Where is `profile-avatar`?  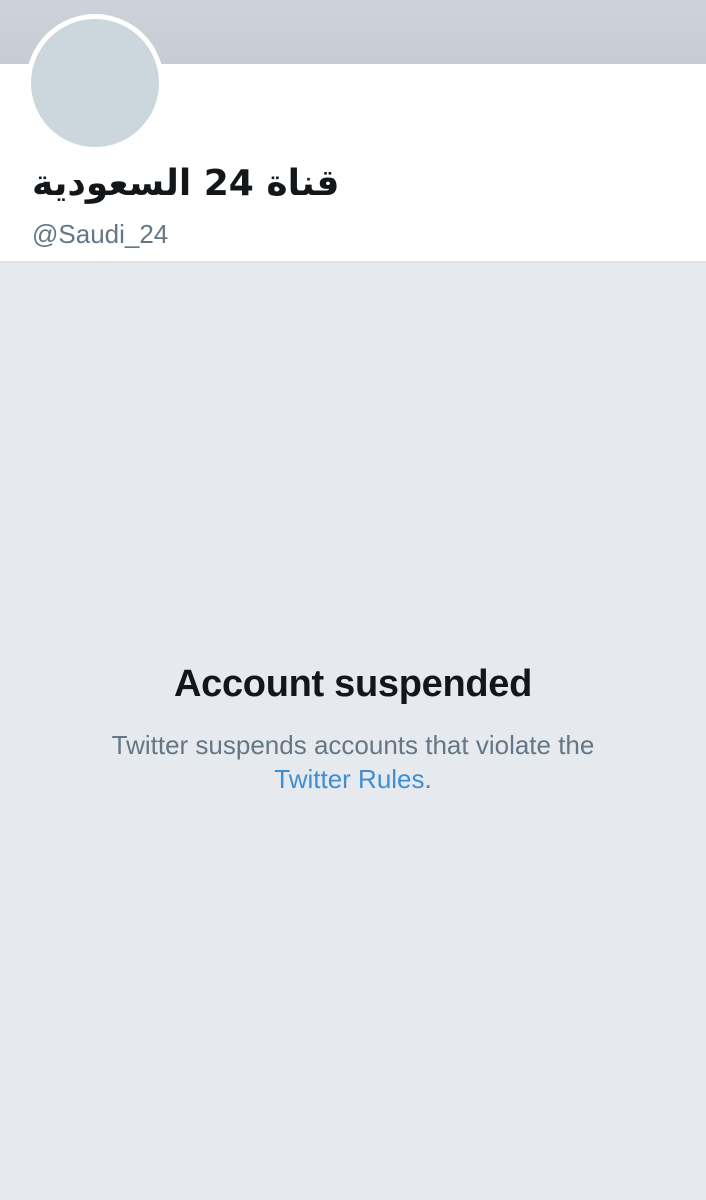 profile-avatar is located at coordinates (95, 83).